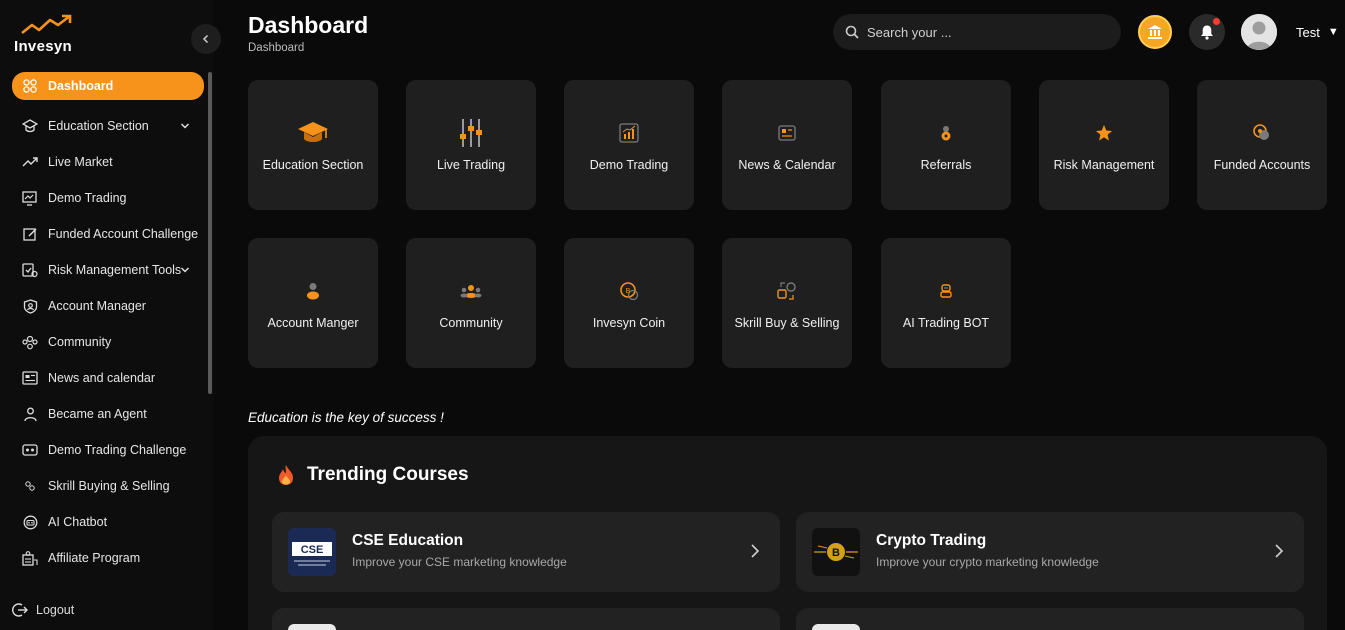 The image size is (1345, 630). What do you see at coordinates (313, 133) in the screenshot?
I see `graduation-cap-icon` at bounding box center [313, 133].